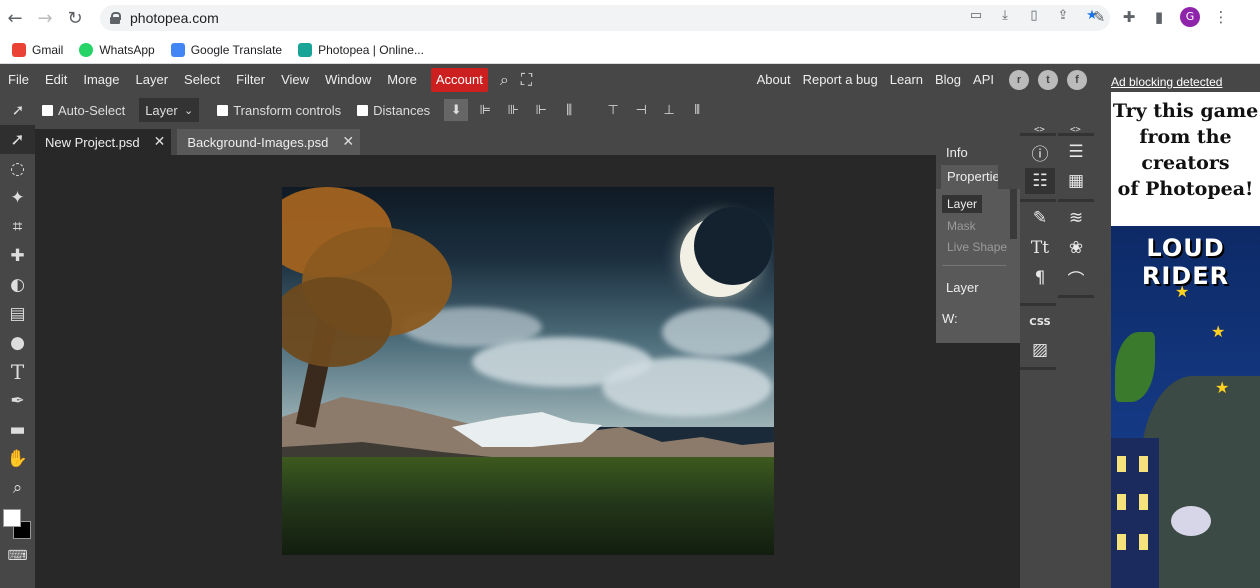 This screenshot has width=1260, height=588. What do you see at coordinates (15, 18) in the screenshot?
I see `back-icon: ←` at bounding box center [15, 18].